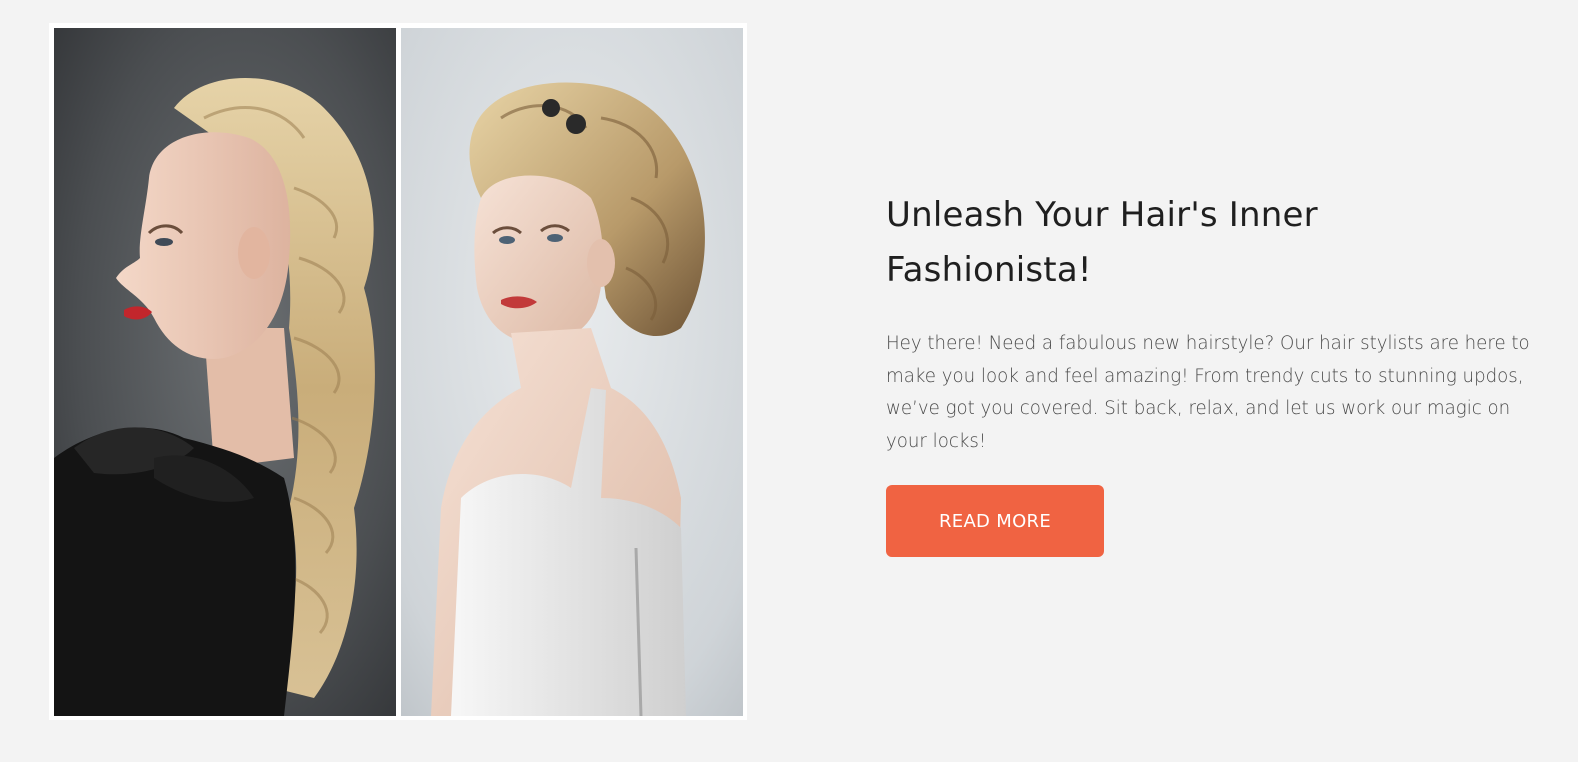 This screenshot has width=1578, height=762. Describe the element at coordinates (1102, 242) in the screenshot. I see `section-title: Unleash Your Hair's Inner Fashionista!` at that location.